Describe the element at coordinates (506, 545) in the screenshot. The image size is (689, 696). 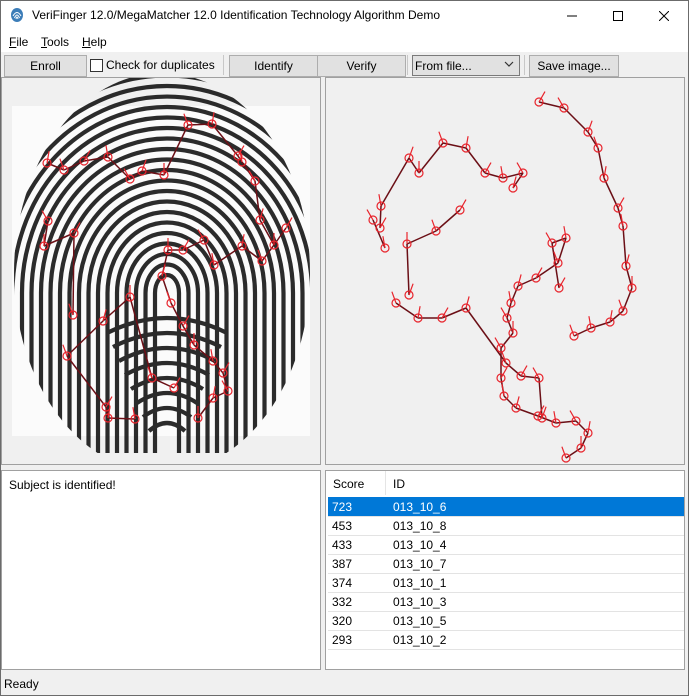
I see `table-row: 433 013_10_4` at that location.